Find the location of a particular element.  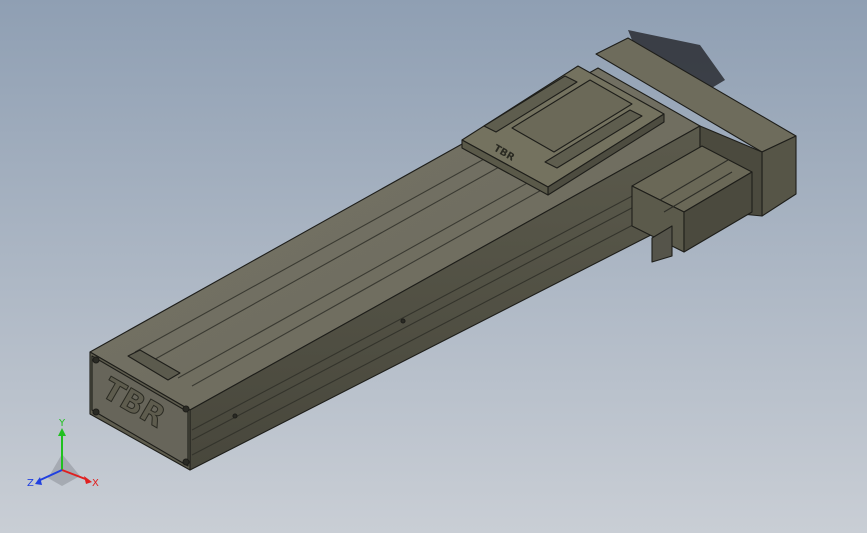

triad-y-label: Y is located at coordinates (62, 423).